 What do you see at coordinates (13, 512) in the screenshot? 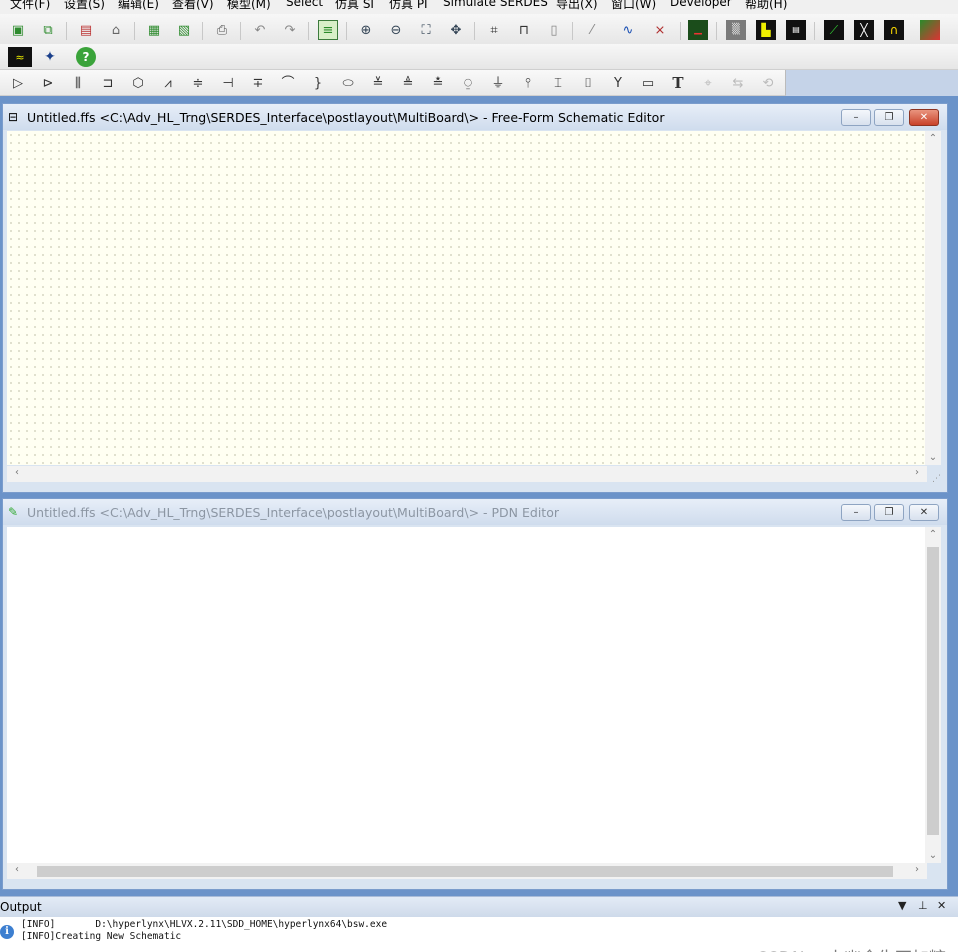
I see `pdn-doc-icon: ✎` at bounding box center [13, 512].